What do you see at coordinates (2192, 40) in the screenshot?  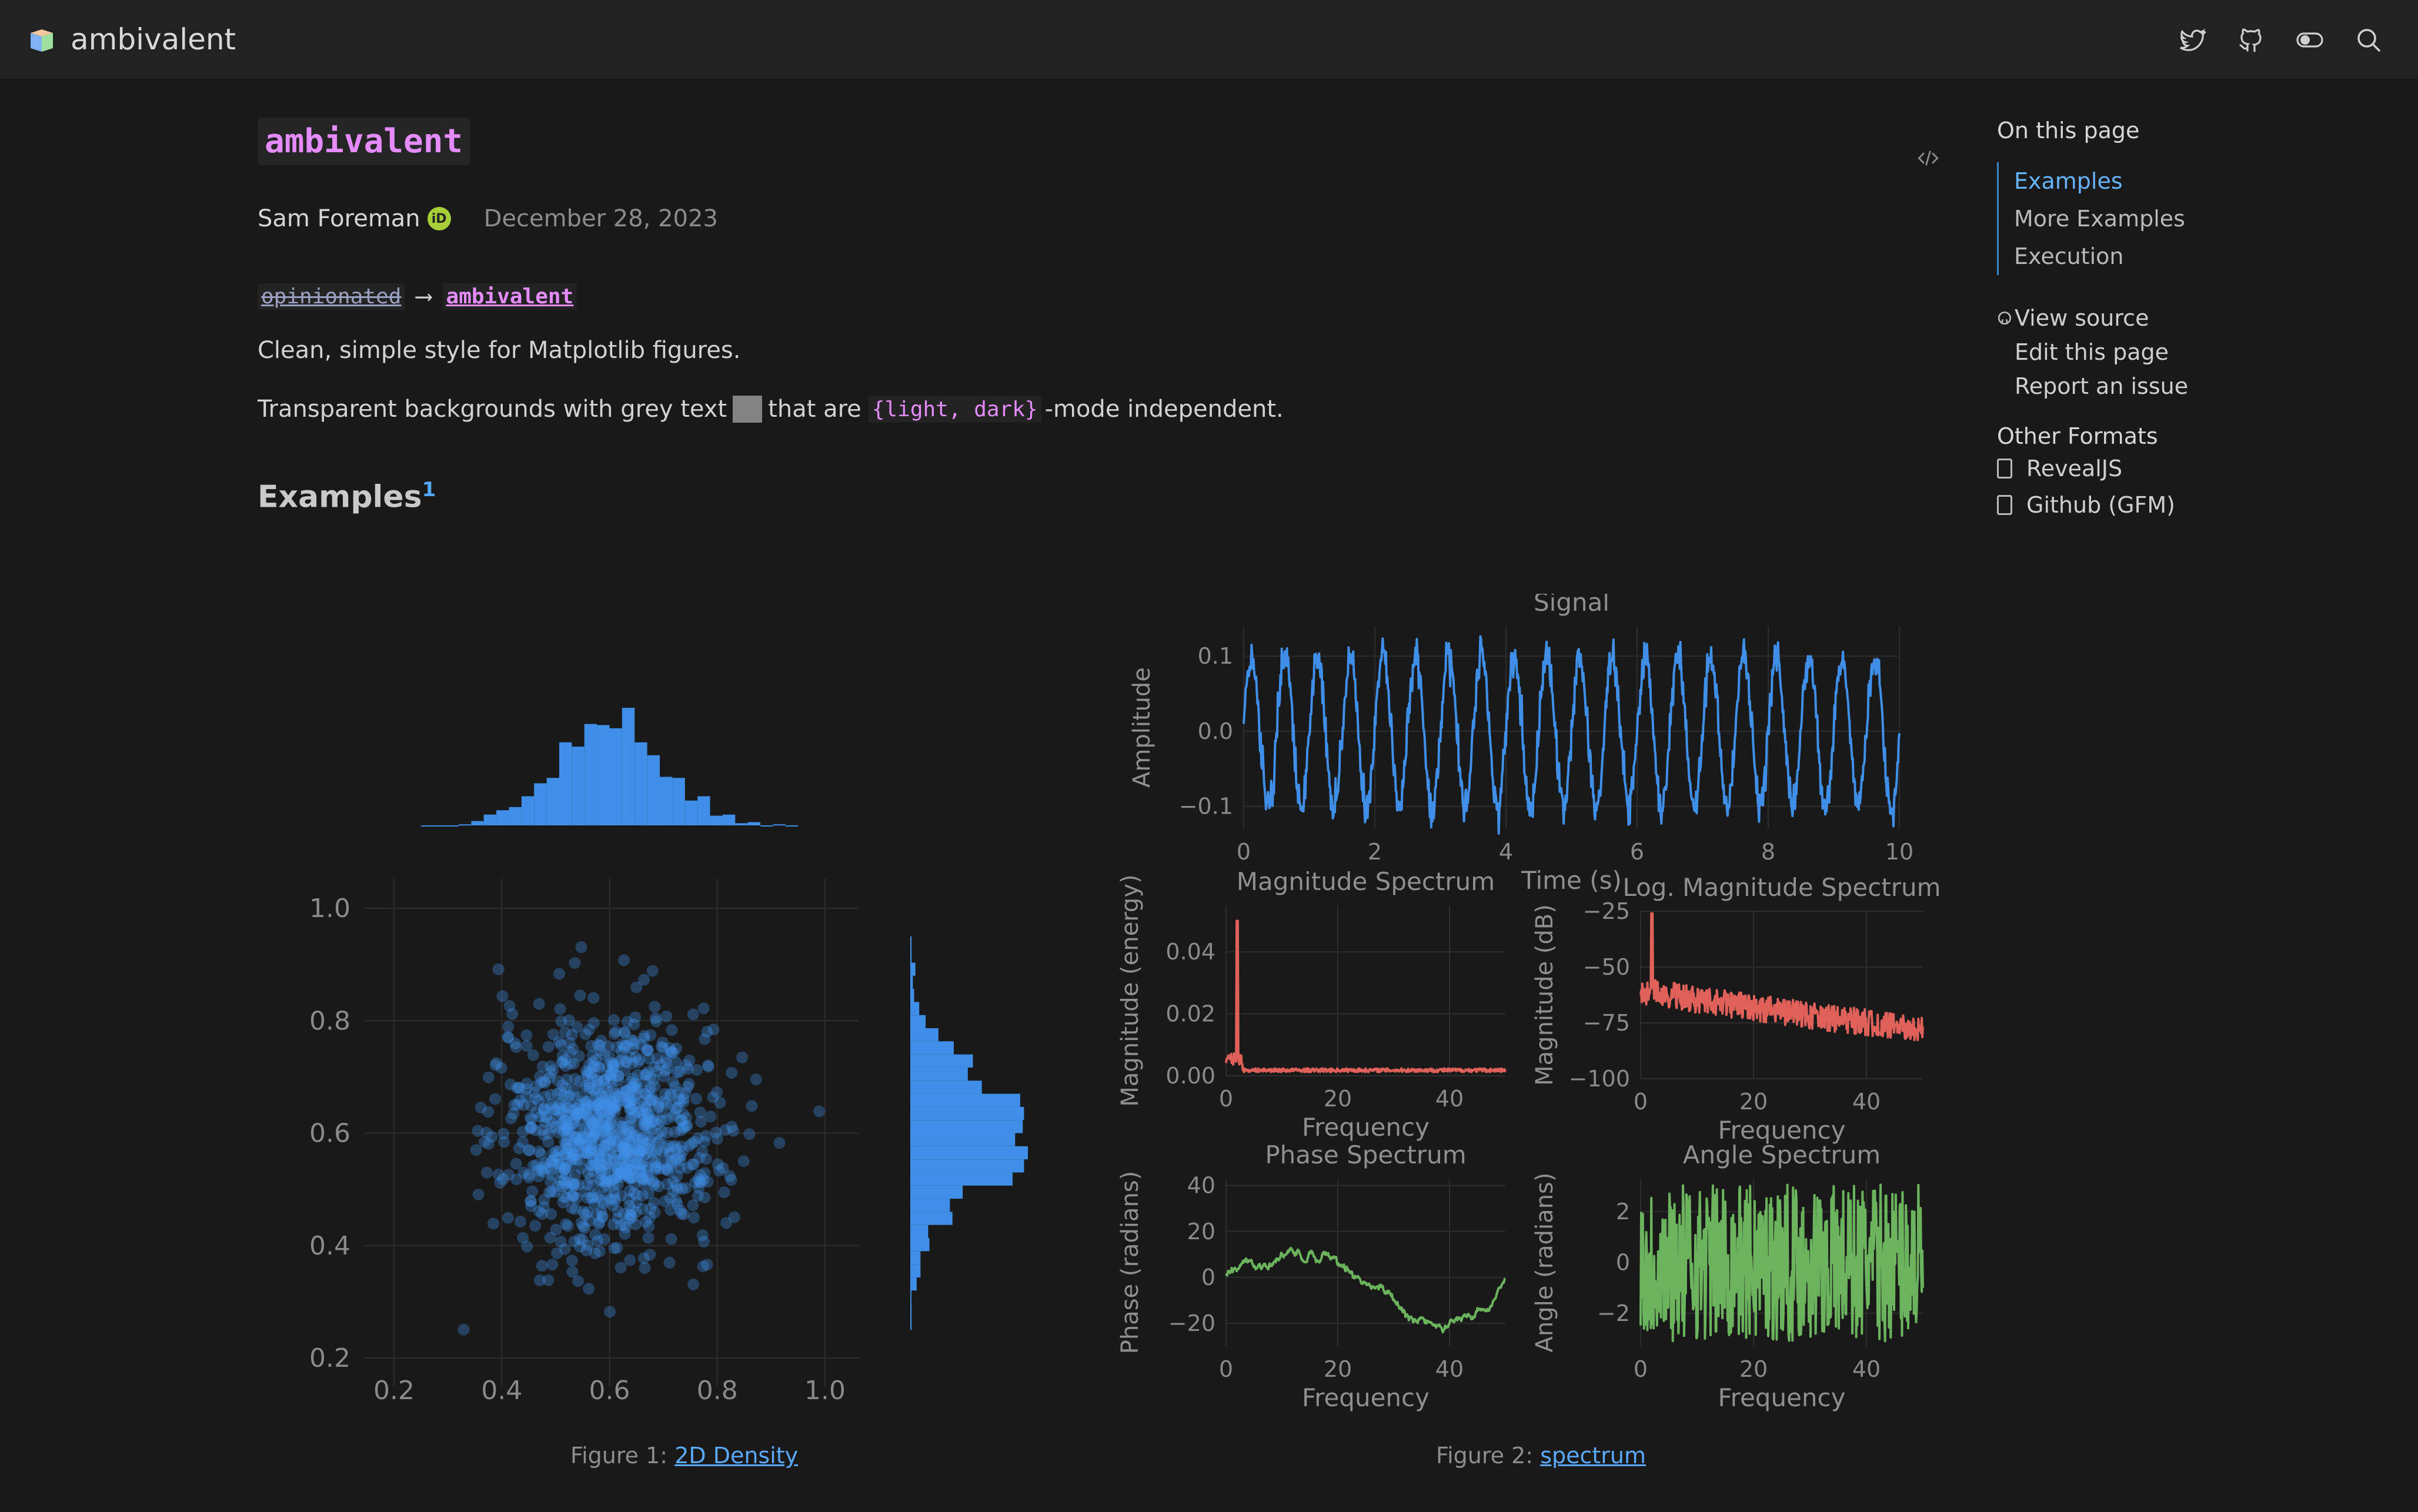 I see `twitter-icon` at bounding box center [2192, 40].